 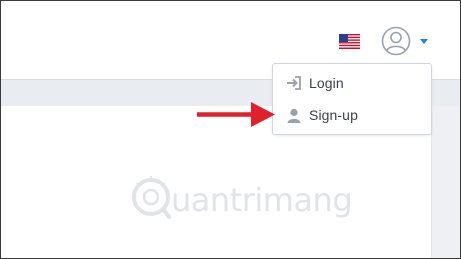 What do you see at coordinates (151, 197) in the screenshot?
I see `quantrimang-logo` at bounding box center [151, 197].